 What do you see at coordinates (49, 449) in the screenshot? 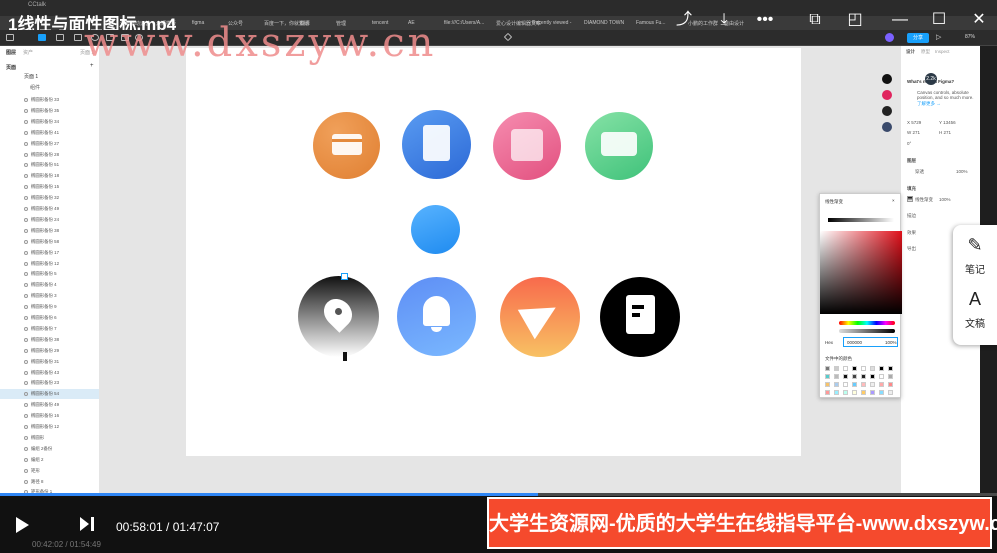
I see `layer-item: 编组 2备份` at bounding box center [49, 449].